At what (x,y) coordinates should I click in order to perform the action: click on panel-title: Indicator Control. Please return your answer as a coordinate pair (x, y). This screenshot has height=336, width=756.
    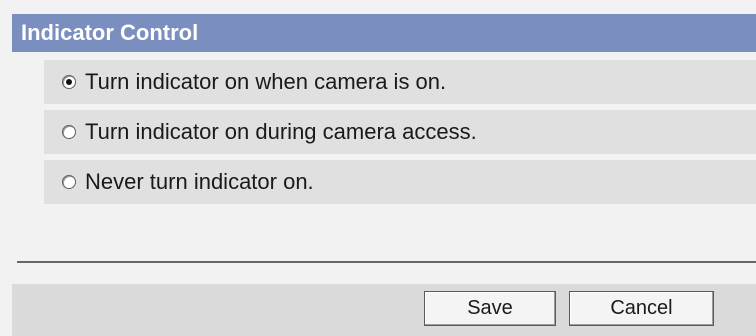
    Looking at the image, I should click on (110, 32).